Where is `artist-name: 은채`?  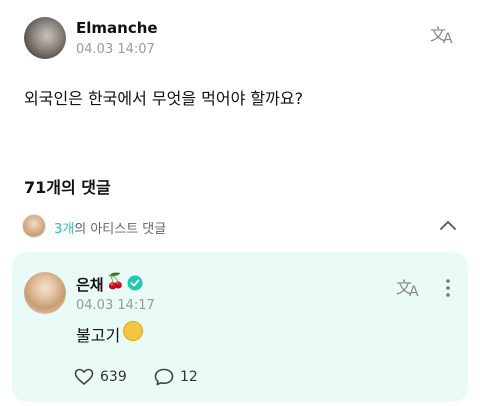 artist-name: 은채 is located at coordinates (90, 284).